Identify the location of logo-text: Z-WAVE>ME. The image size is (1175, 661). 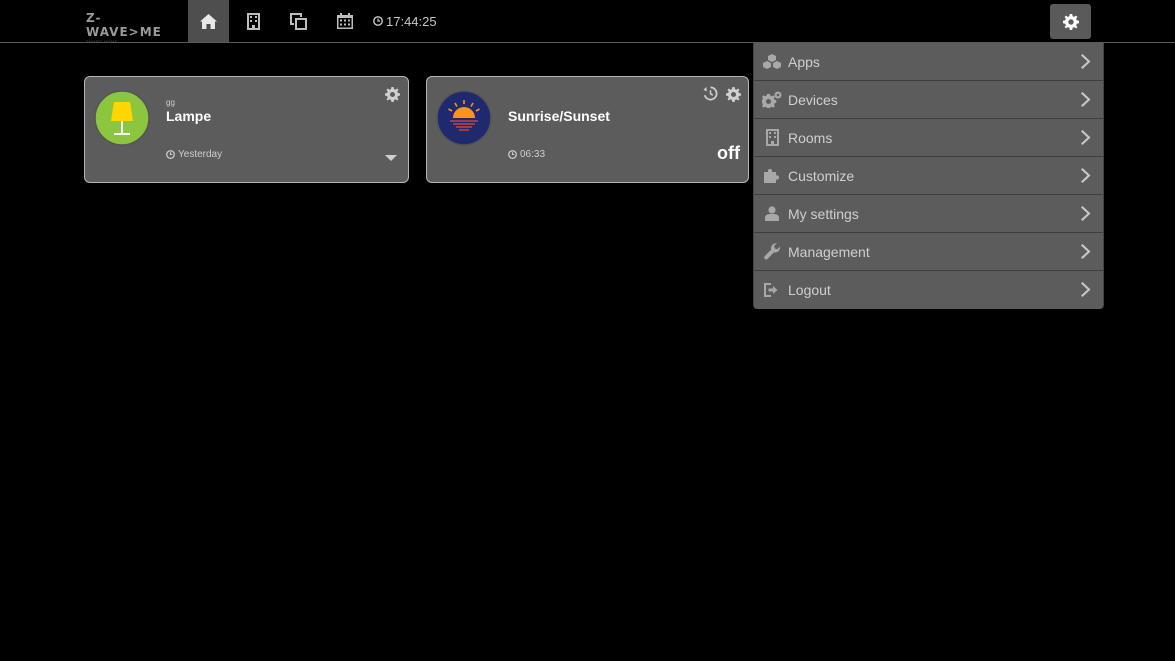
(124, 25).